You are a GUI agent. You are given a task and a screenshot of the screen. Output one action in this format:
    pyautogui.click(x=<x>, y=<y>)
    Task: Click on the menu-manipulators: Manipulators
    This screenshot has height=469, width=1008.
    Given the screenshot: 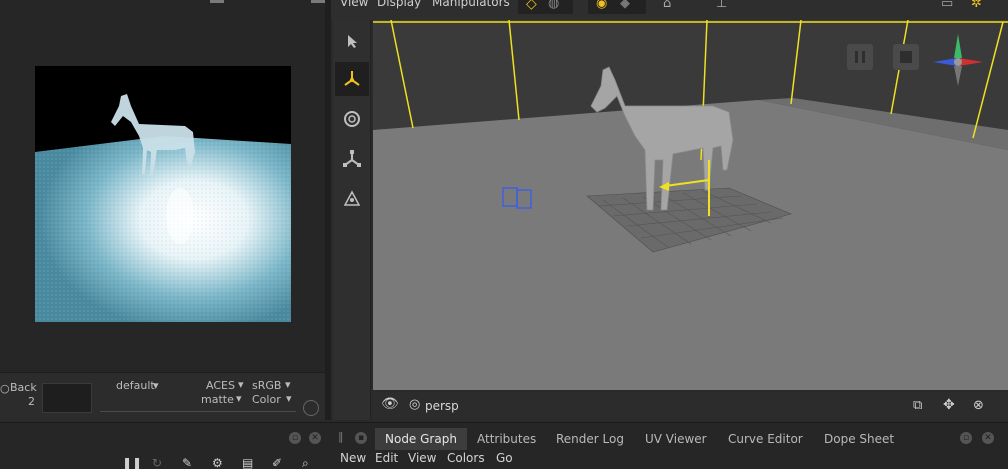 What is the action you would take?
    pyautogui.click(x=471, y=4)
    